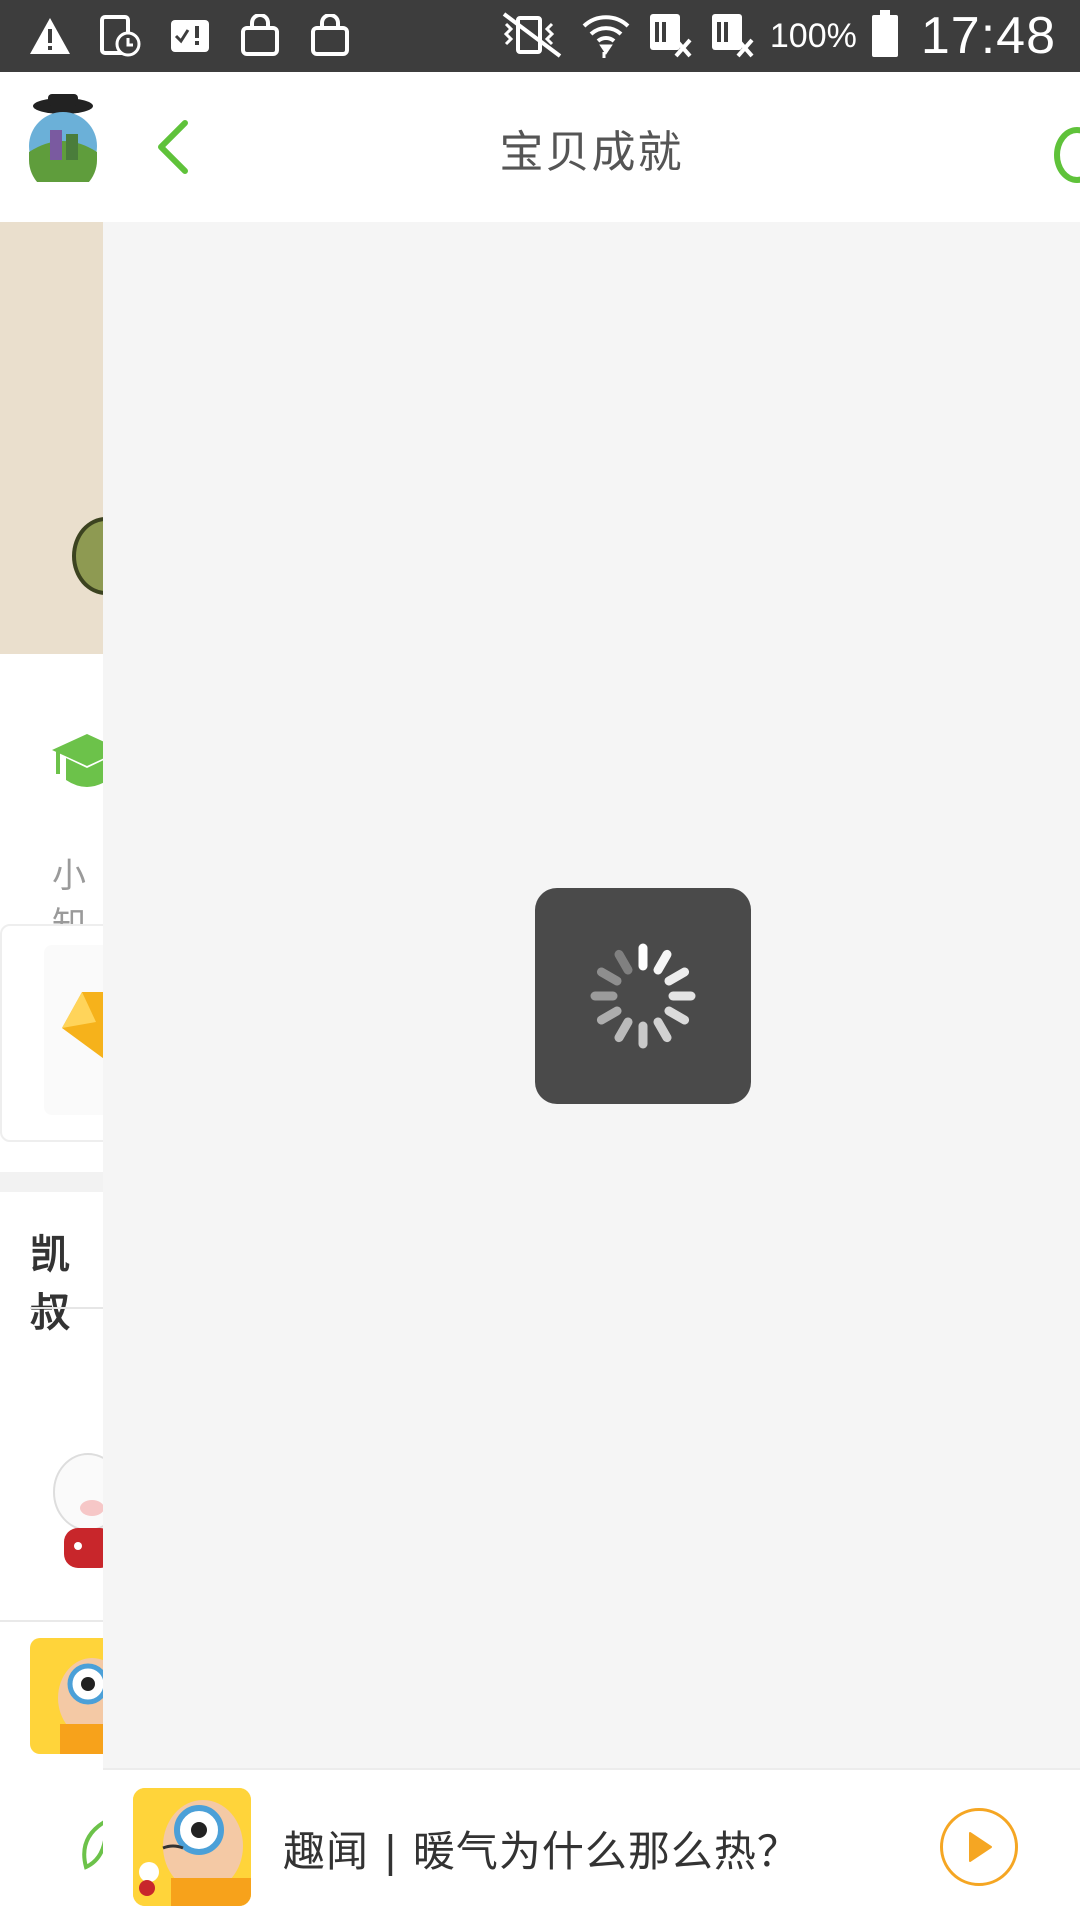  I want to click on user-avatar, so click(62, 142).